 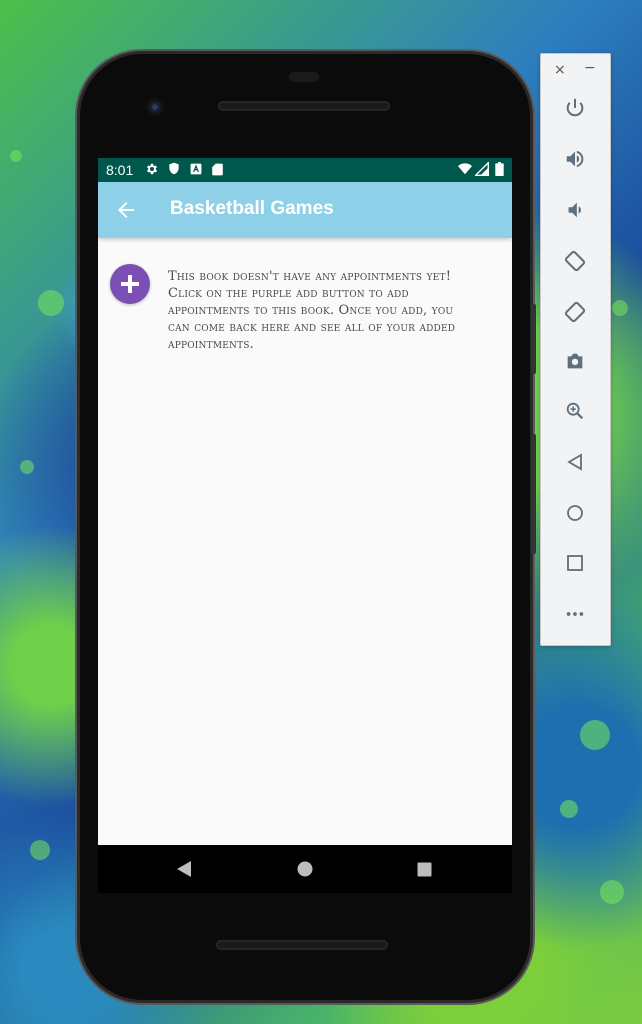 What do you see at coordinates (152, 169) in the screenshot?
I see `gear-icon` at bounding box center [152, 169].